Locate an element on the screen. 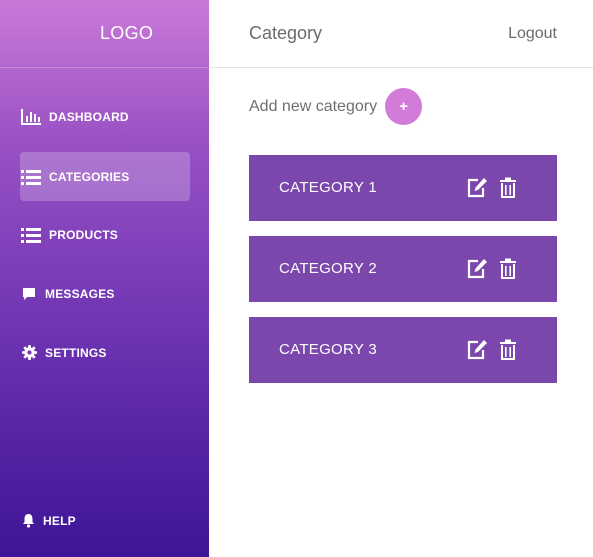 The height and width of the screenshot is (557, 593). sidebar-item-messages: MESSAGES is located at coordinates (105, 293).